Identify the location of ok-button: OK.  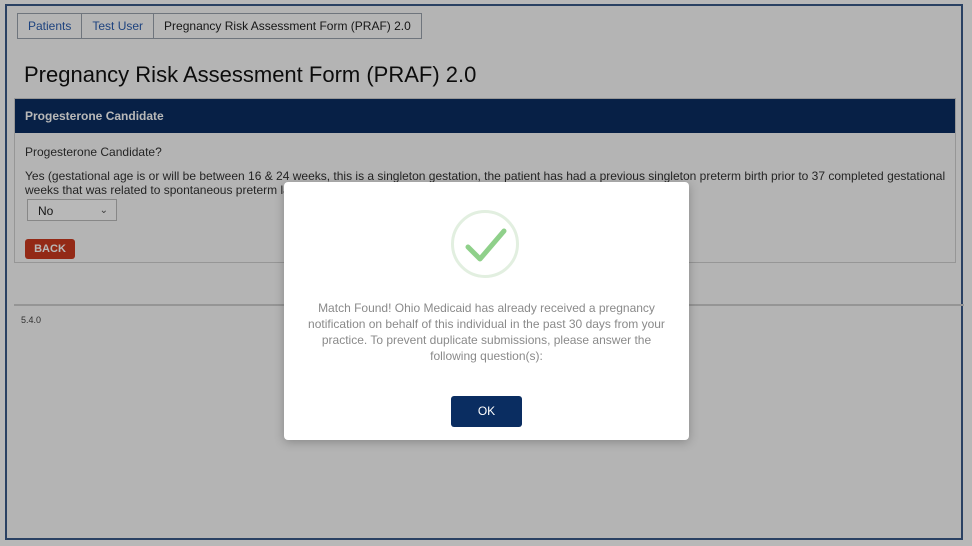
(486, 411).